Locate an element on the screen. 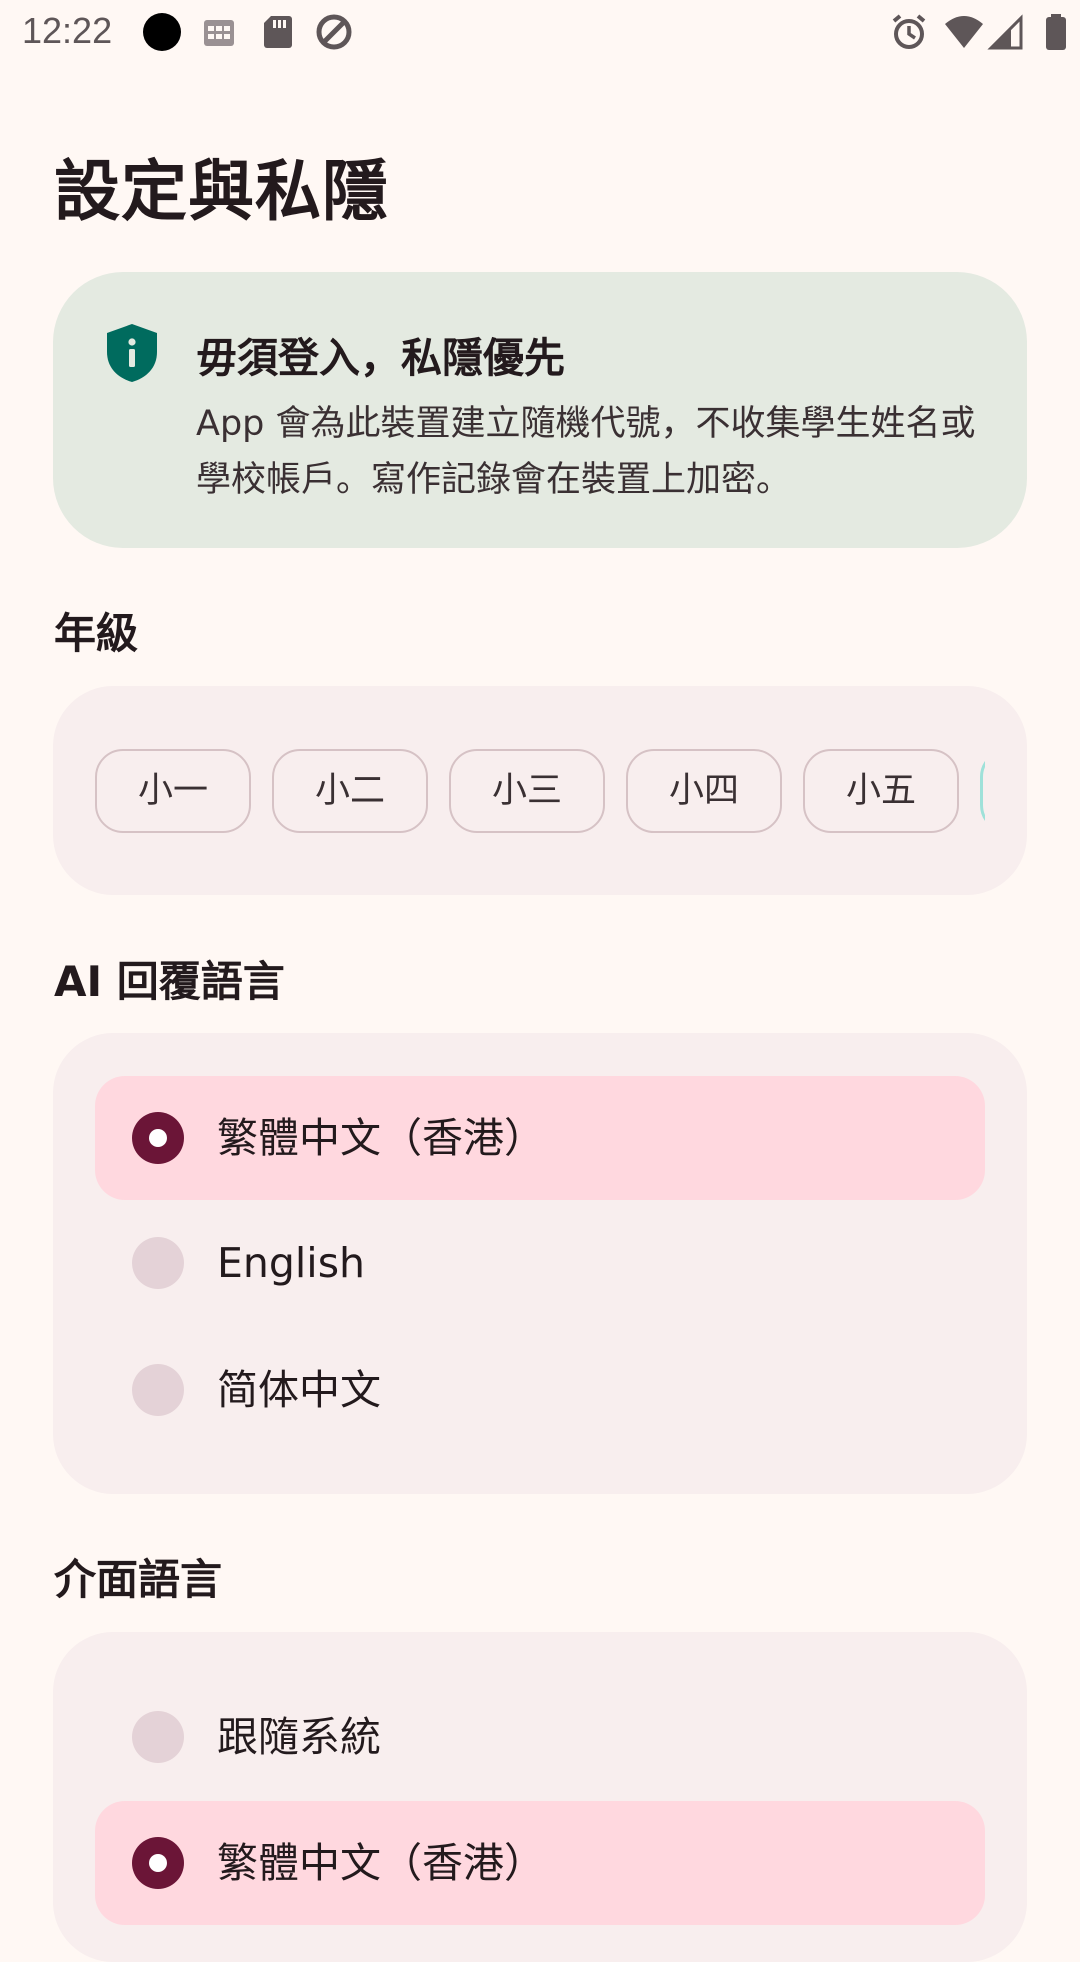 The height and width of the screenshot is (1962, 1080). shield-info-icon is located at coordinates (132, 353).